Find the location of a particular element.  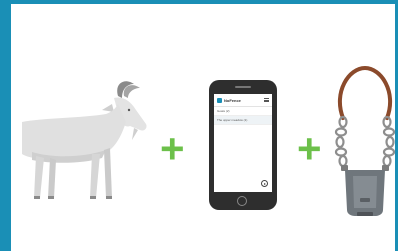

list-item: The upper meadow (1) is located at coordinates (243, 120).